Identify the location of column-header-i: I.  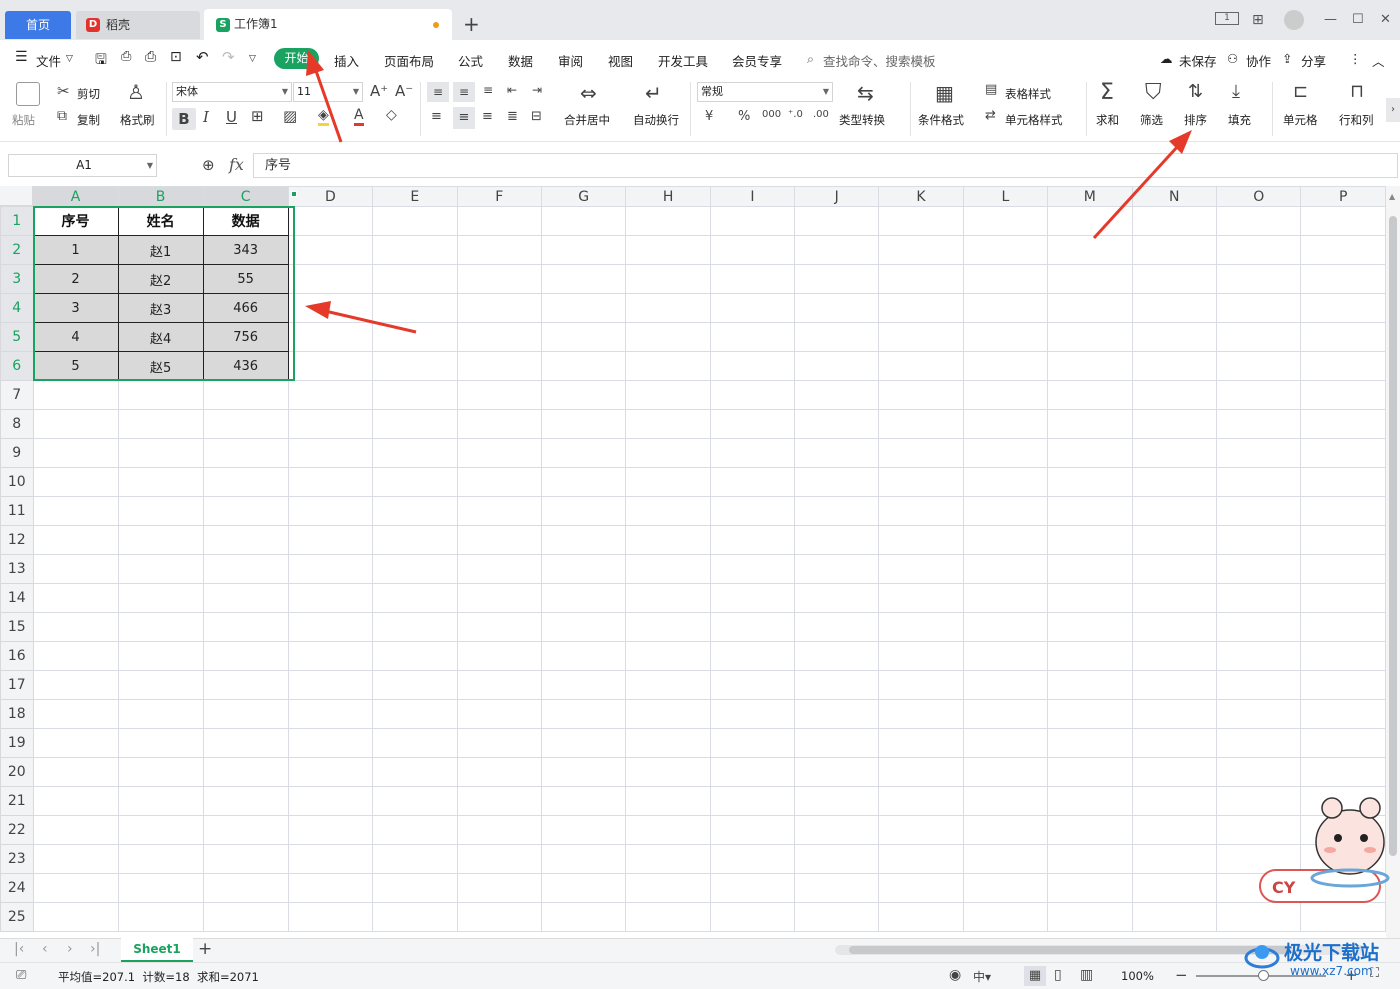
(752, 196).